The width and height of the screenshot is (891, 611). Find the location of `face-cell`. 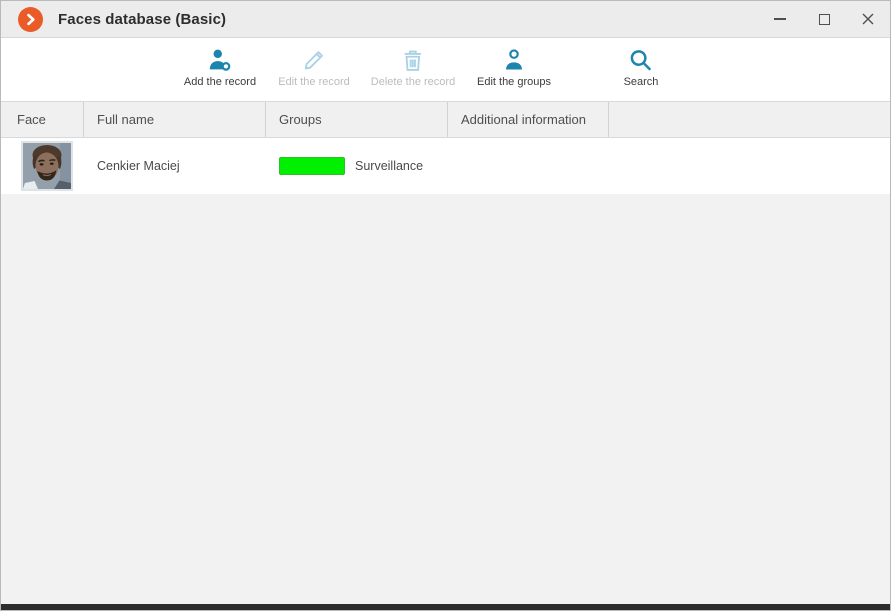

face-cell is located at coordinates (42, 166).